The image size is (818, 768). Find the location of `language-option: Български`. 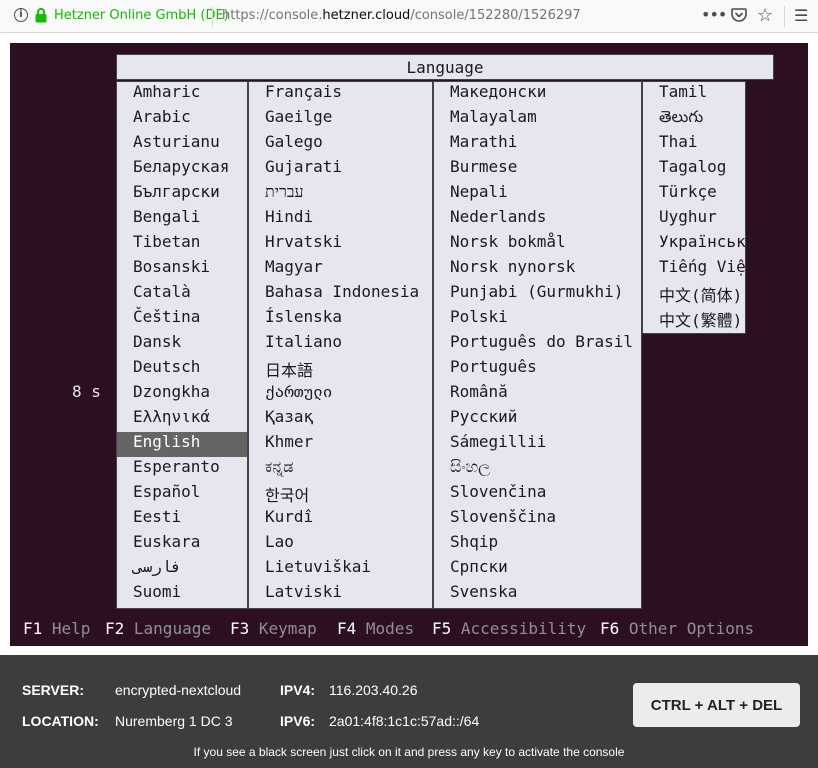

language-option: Български is located at coordinates (182, 194).